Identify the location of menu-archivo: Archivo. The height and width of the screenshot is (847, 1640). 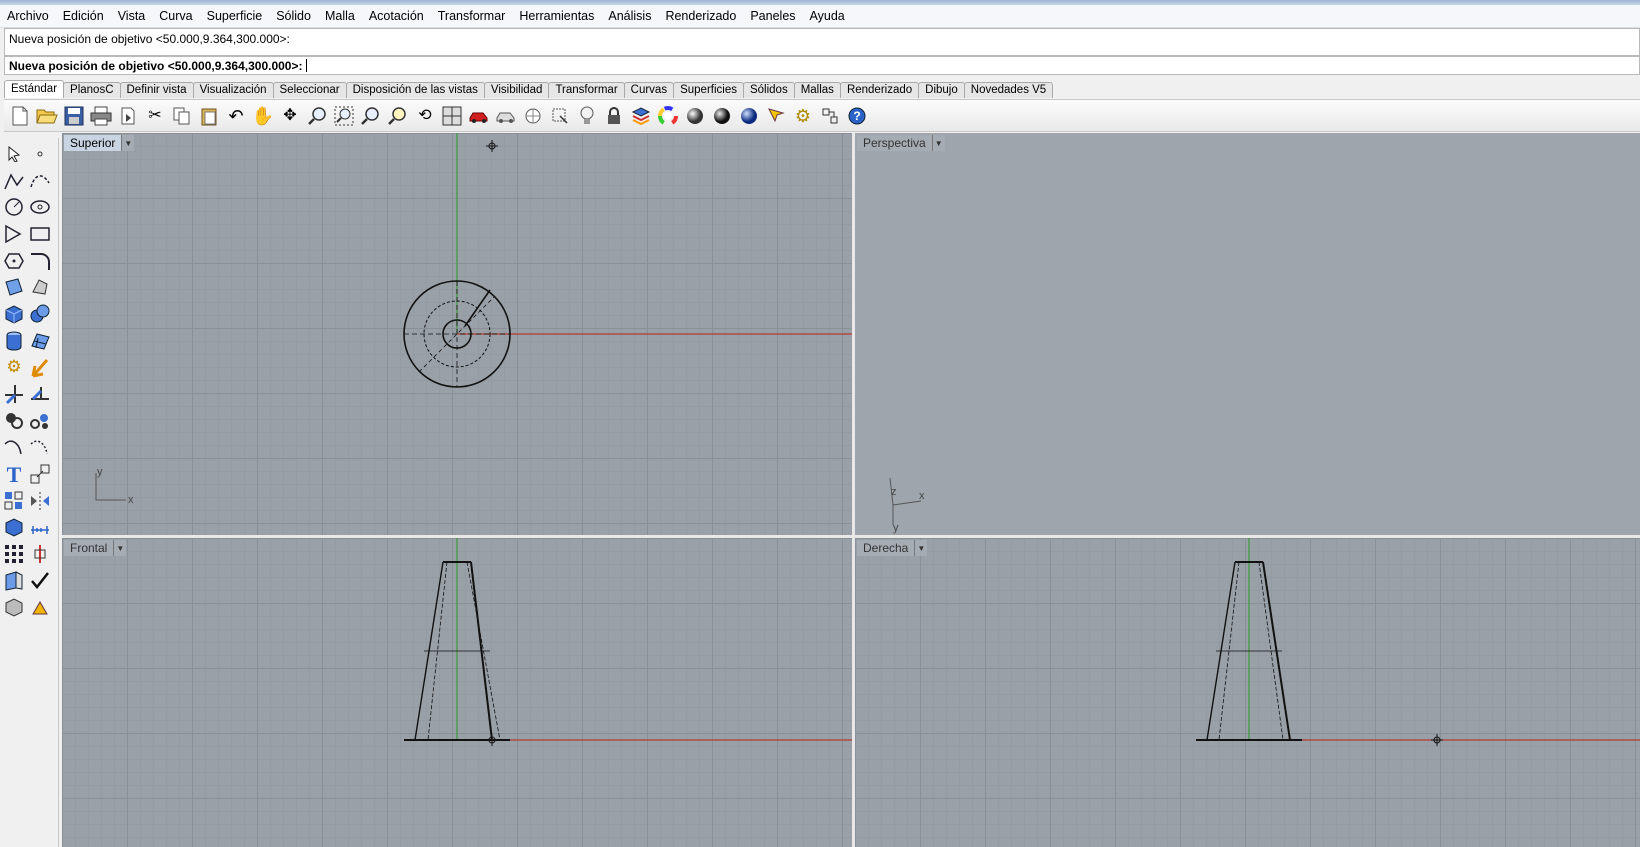
(28, 16).